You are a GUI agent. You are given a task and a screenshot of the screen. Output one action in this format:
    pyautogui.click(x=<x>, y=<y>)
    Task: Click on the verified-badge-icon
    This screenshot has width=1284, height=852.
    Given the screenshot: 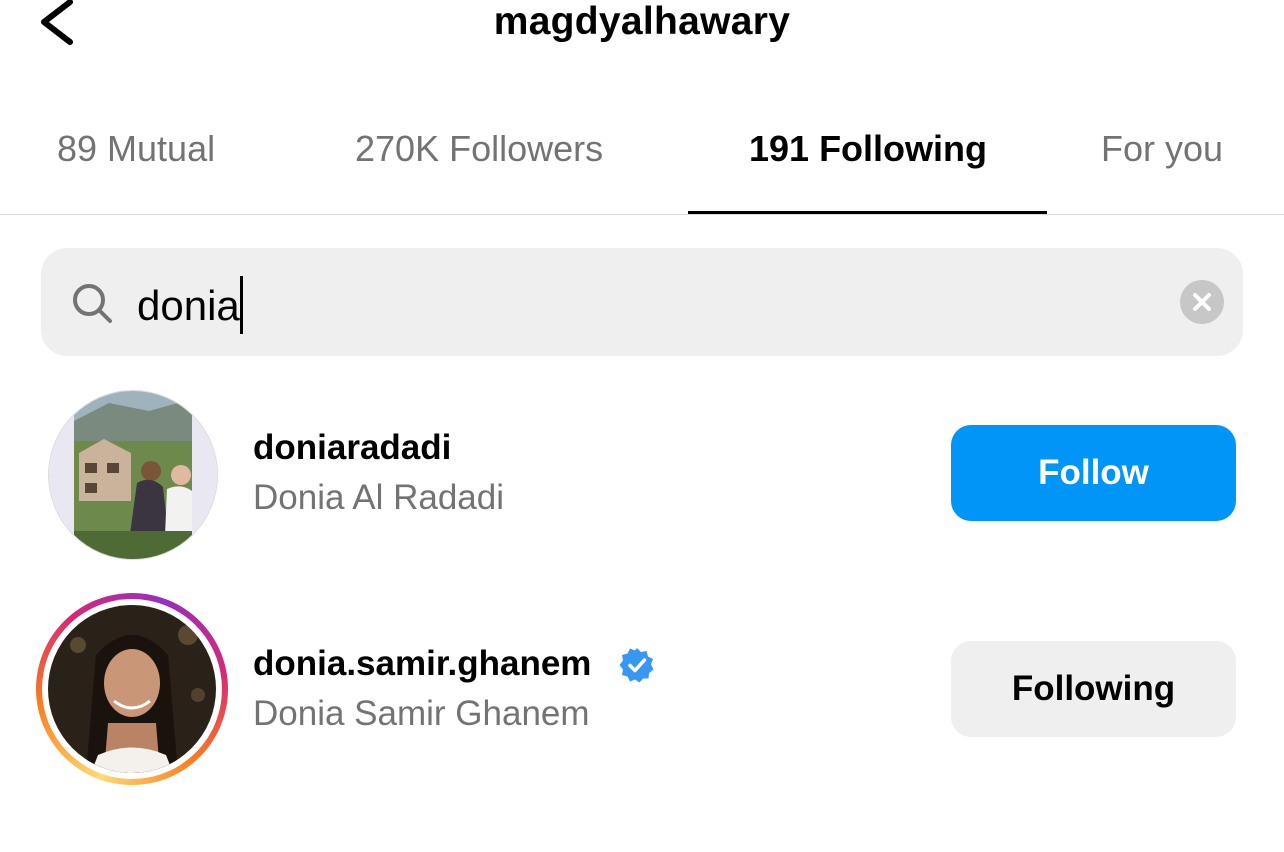 What is the action you would take?
    pyautogui.click(x=636, y=665)
    